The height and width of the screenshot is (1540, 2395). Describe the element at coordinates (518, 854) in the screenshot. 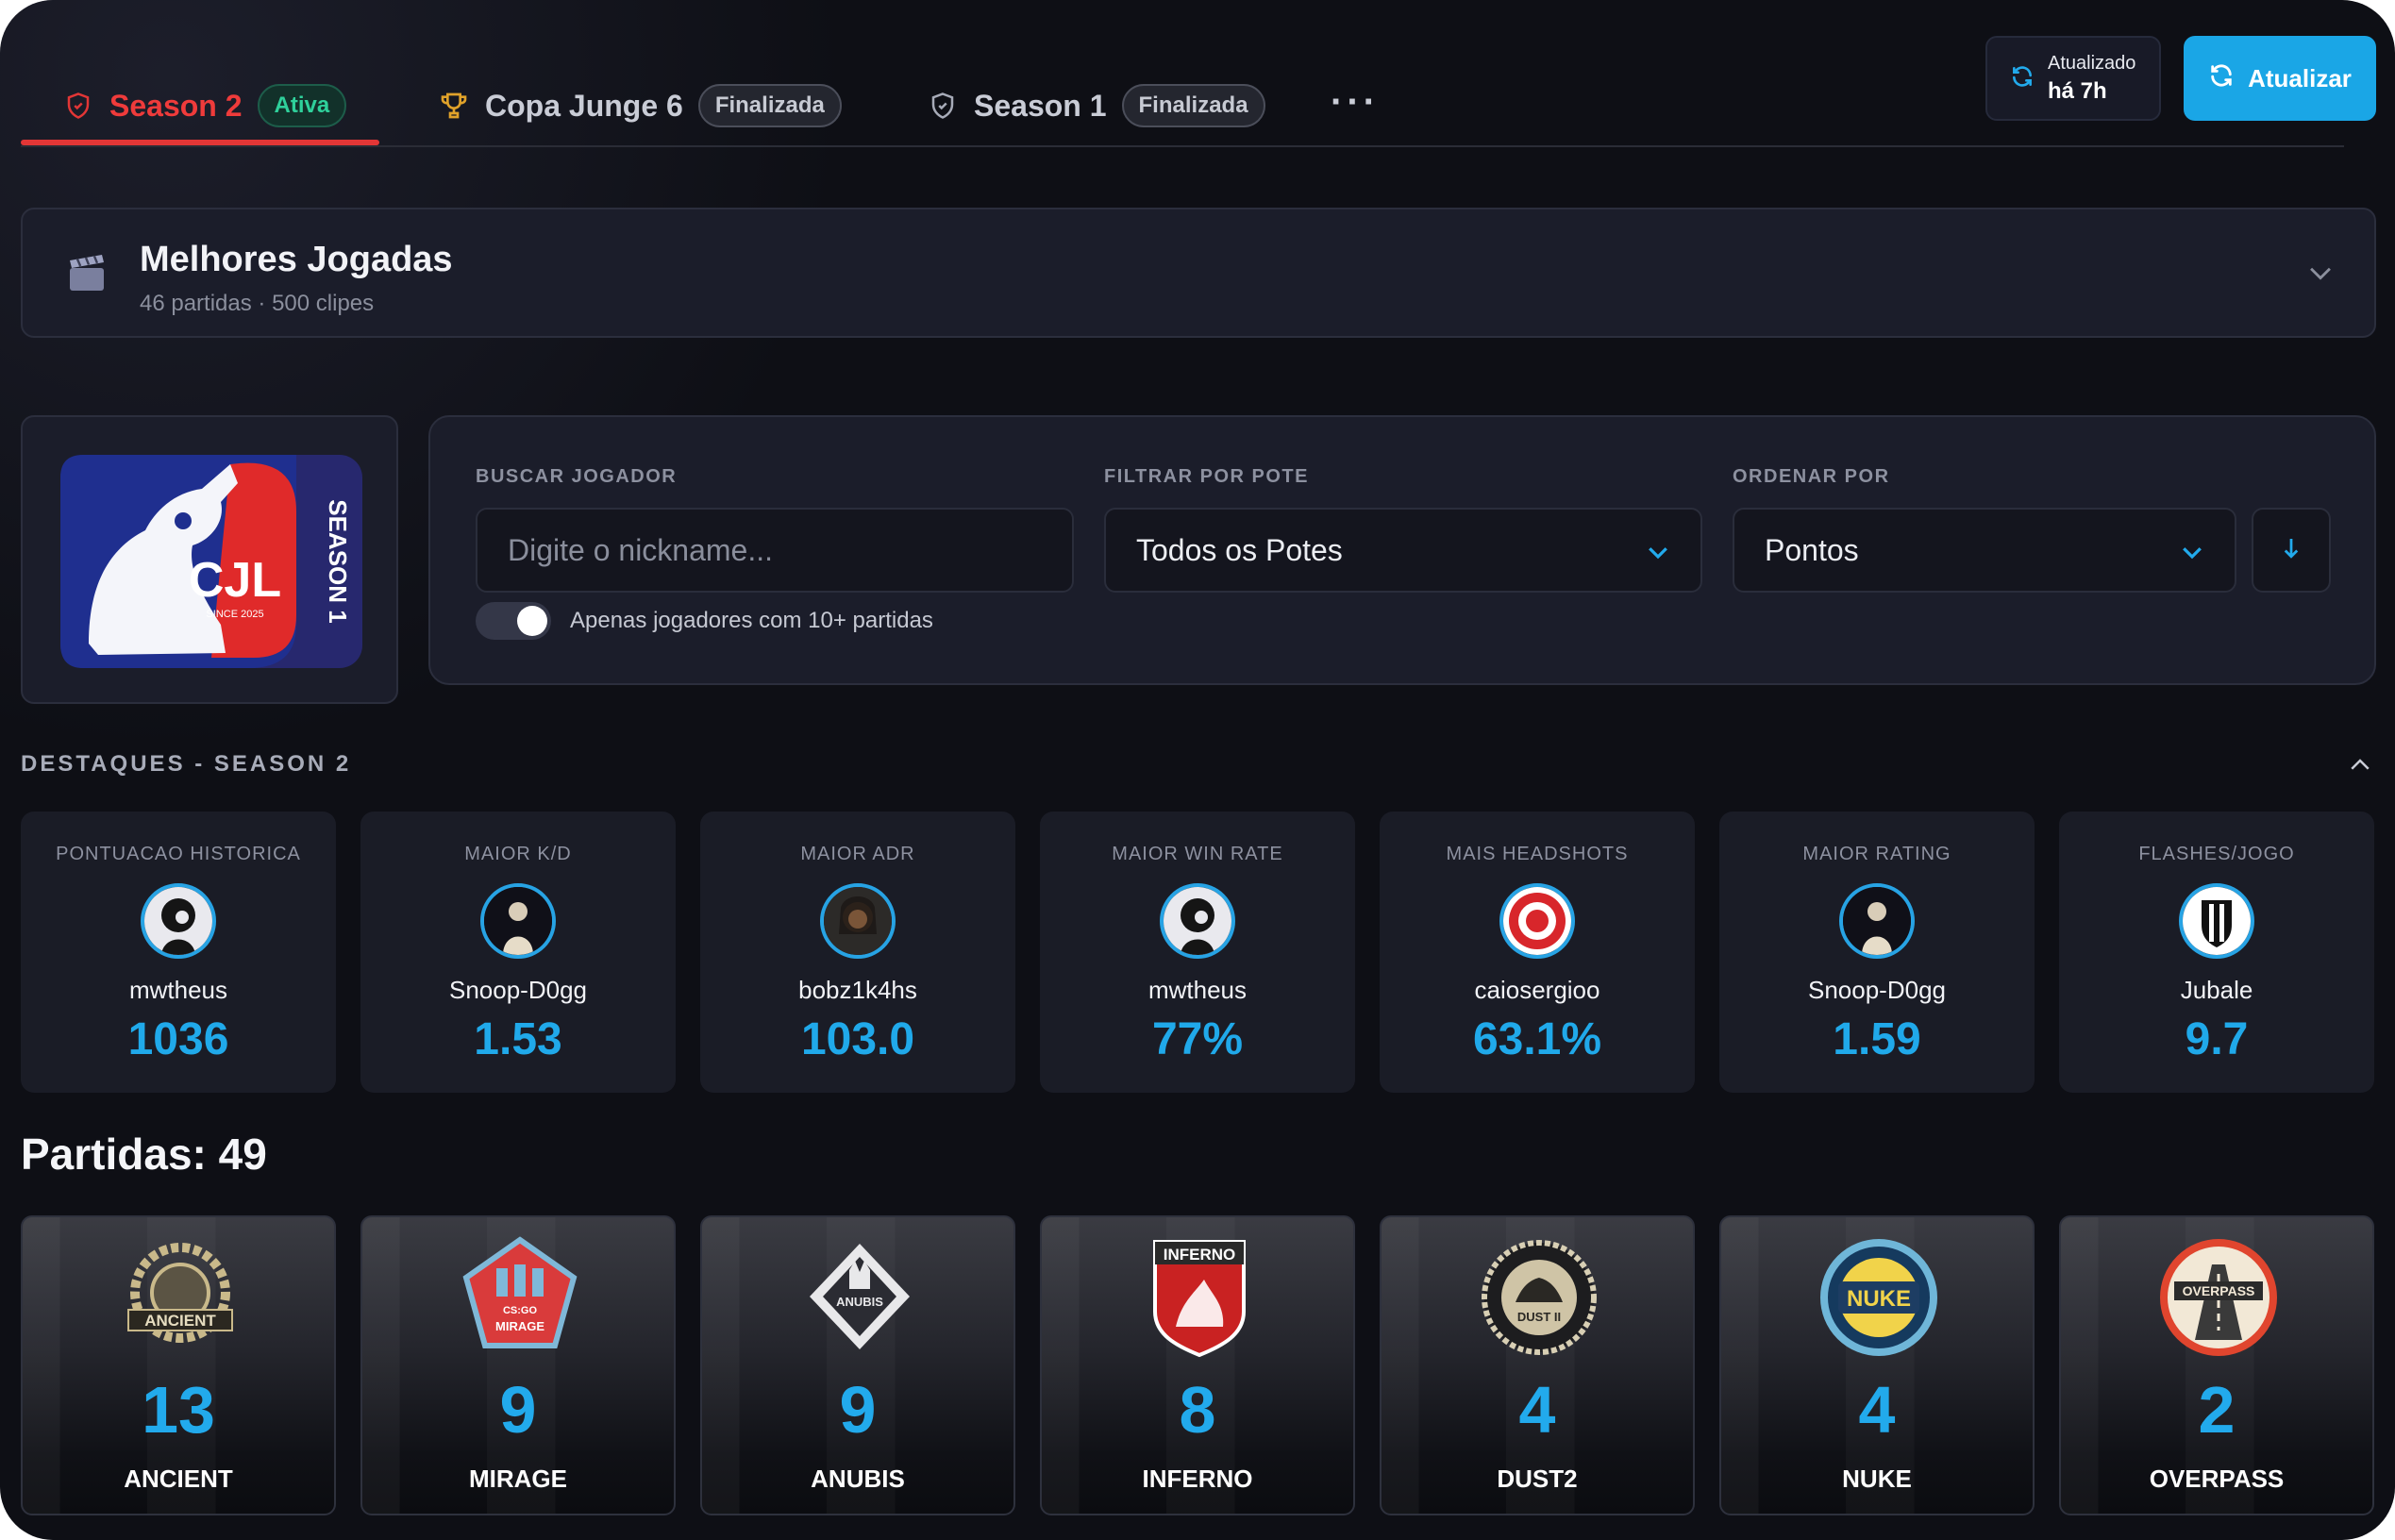

I see `highlight-label: MAIOR K/D` at that location.